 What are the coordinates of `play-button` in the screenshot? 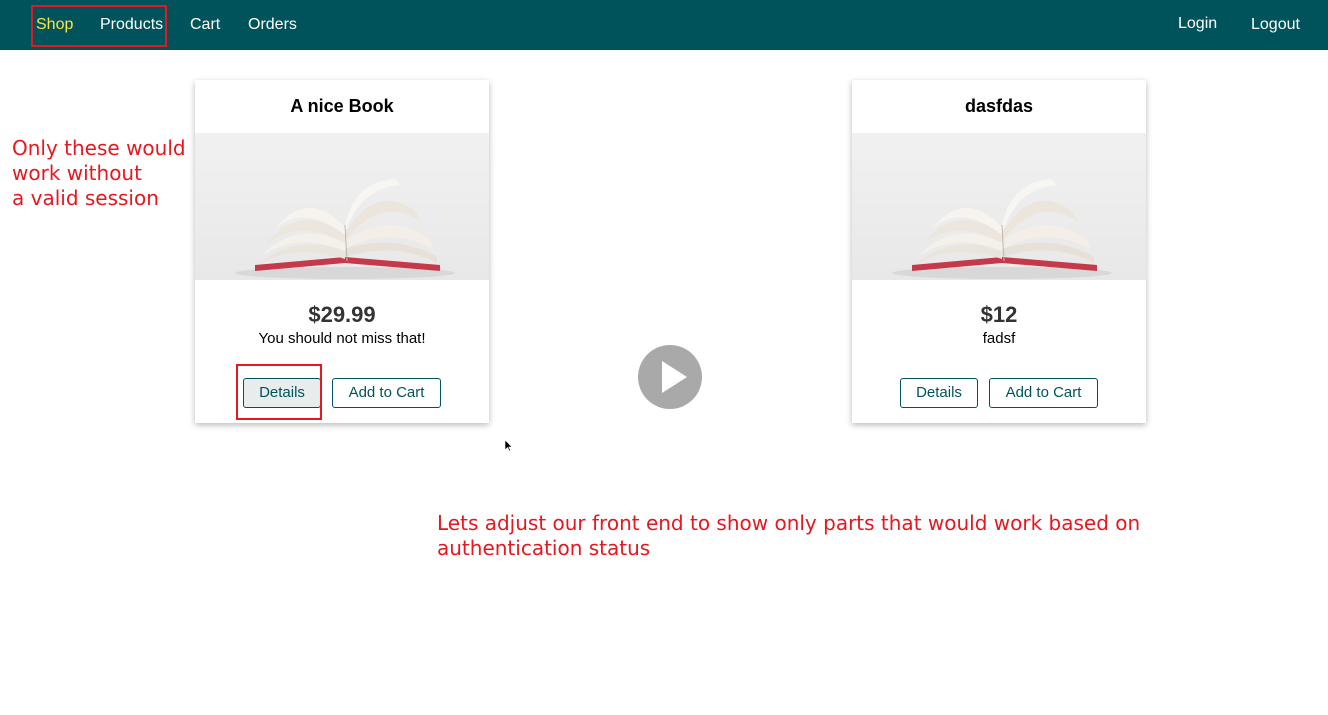 It's located at (670, 377).